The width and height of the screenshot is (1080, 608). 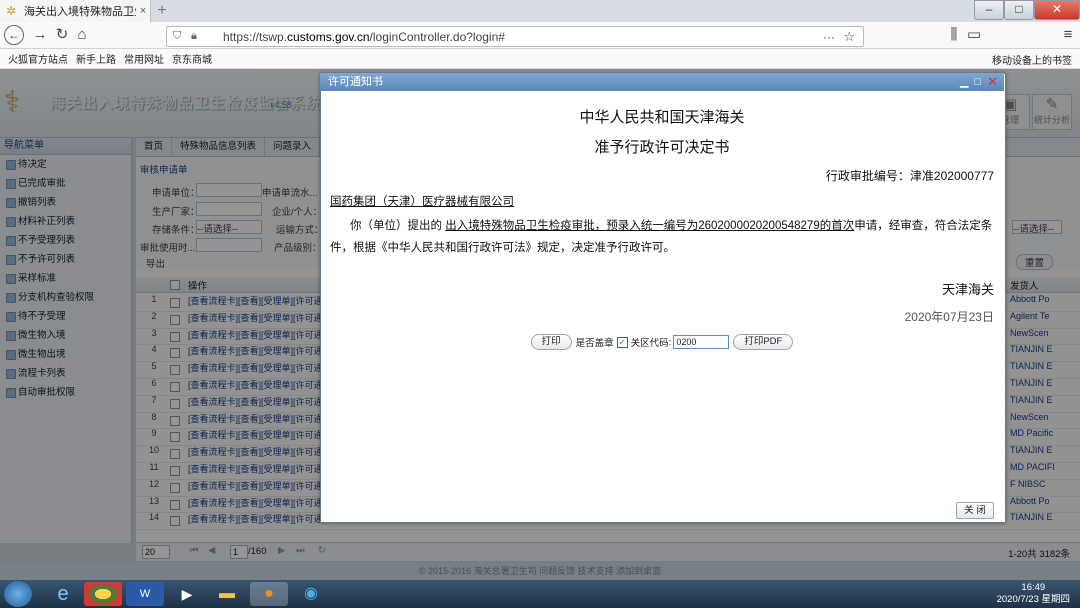 I want to click on bookmarks-bar: 火狐官方站点 新手上路 常用网址 京东商城, so click(x=540, y=58).